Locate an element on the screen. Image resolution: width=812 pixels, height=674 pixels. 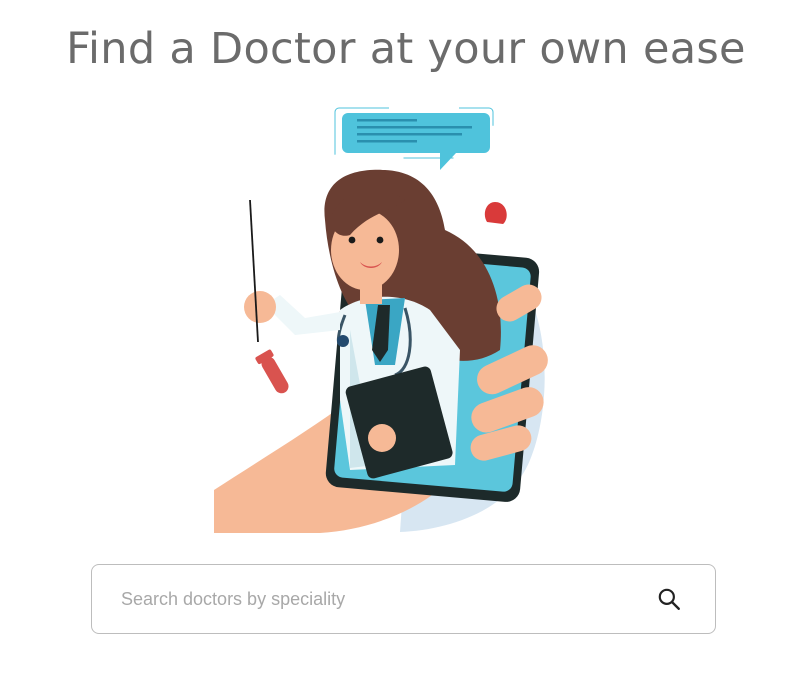
search-bar is located at coordinates (403, 599).